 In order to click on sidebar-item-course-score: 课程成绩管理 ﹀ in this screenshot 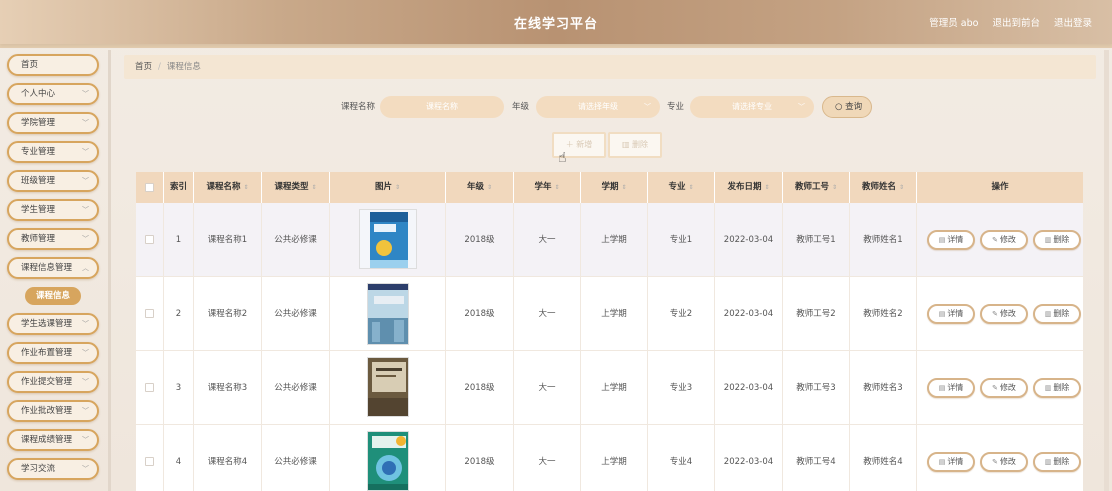, I will do `click(53, 440)`.